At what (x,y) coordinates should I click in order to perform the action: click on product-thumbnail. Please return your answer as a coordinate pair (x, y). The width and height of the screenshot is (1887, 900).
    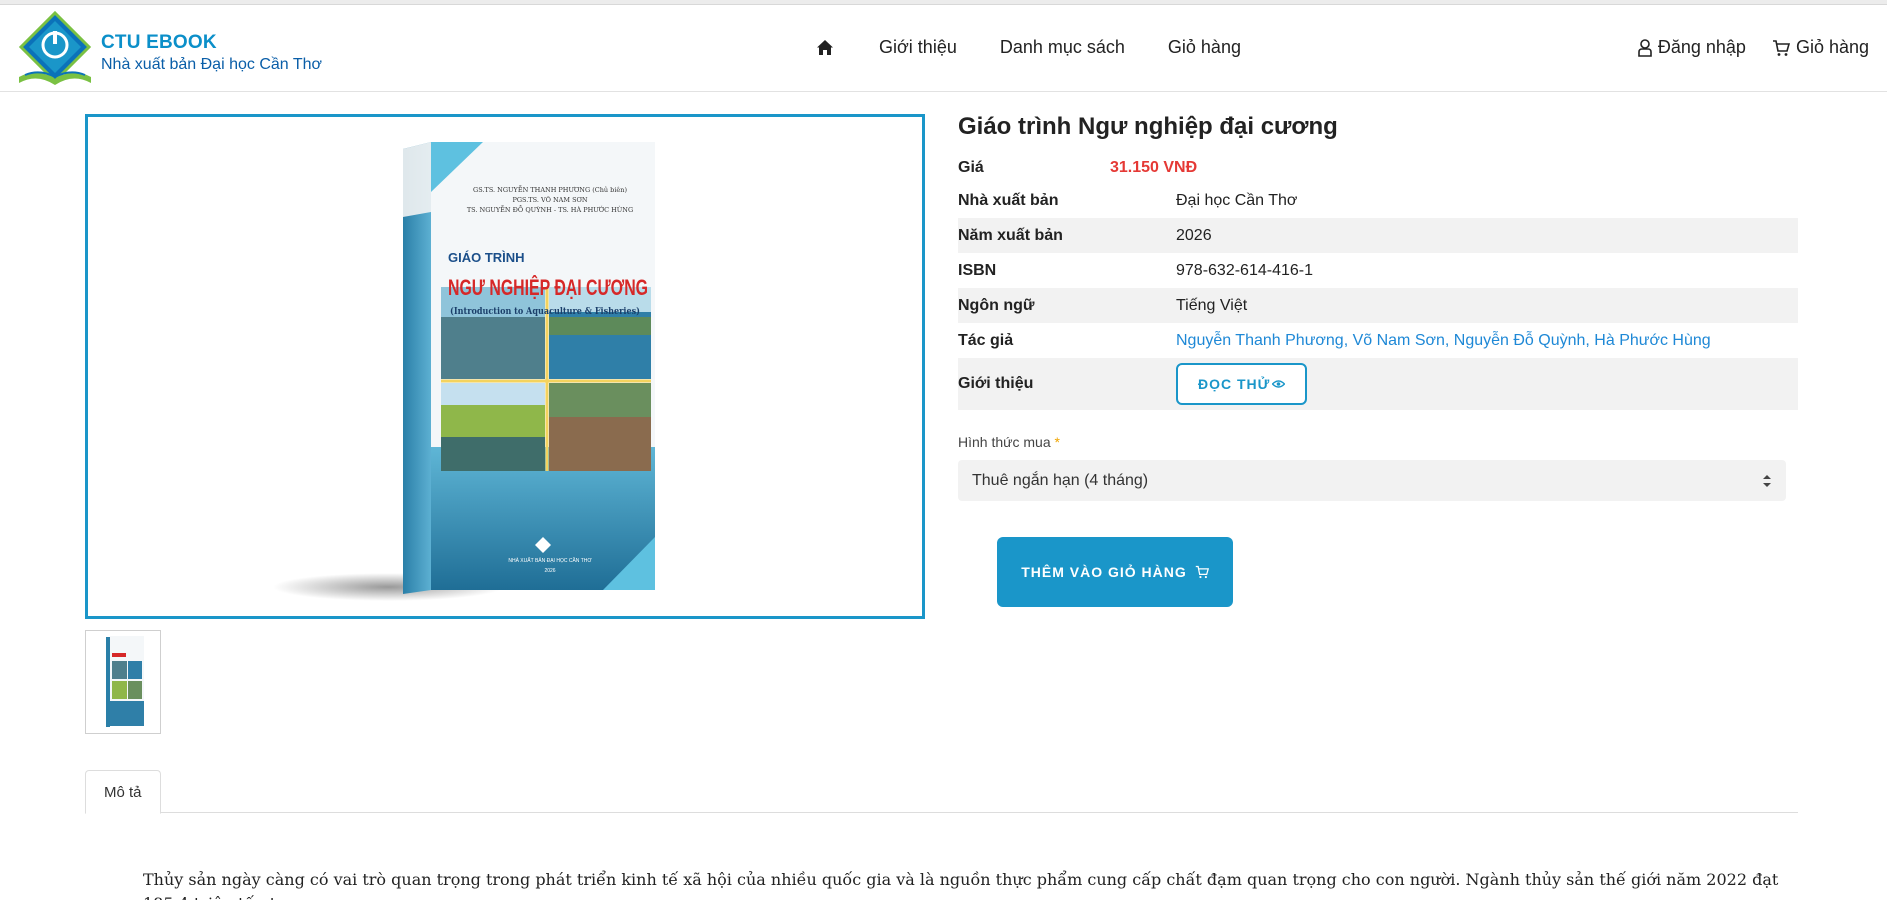
    Looking at the image, I should click on (123, 682).